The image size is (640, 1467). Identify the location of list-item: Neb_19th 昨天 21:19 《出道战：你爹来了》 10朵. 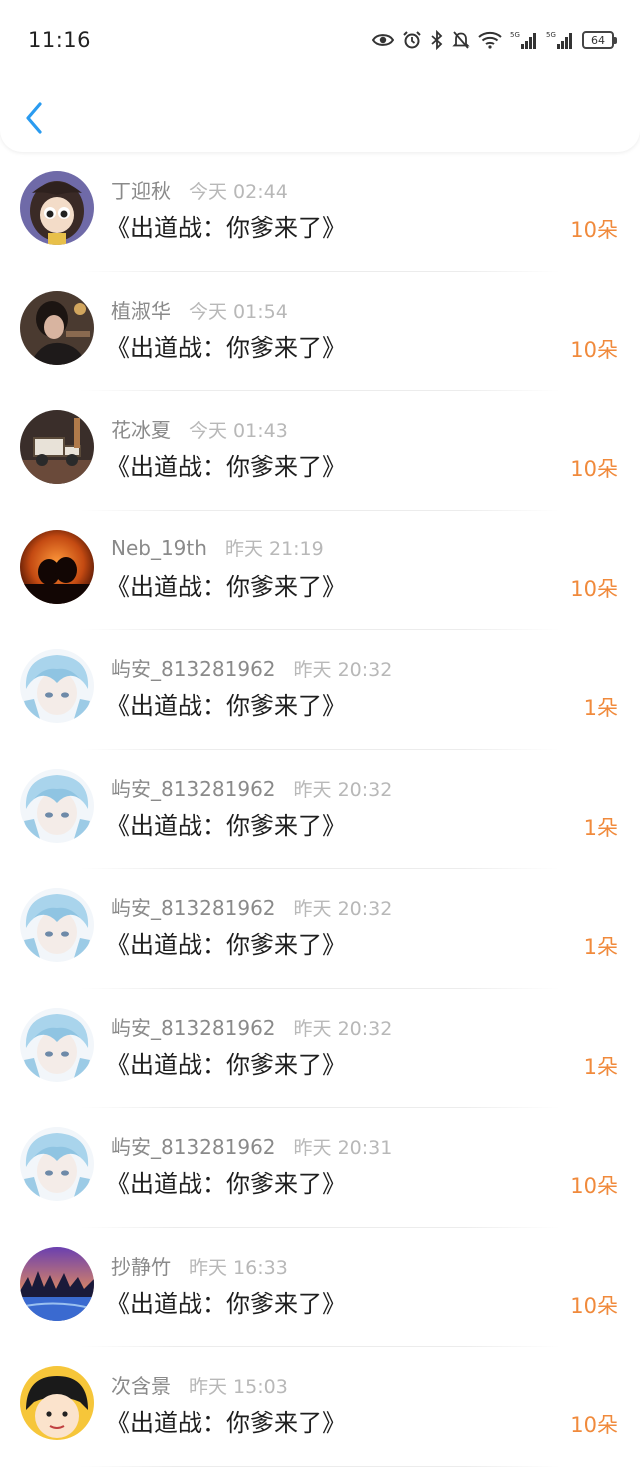
(320, 570).